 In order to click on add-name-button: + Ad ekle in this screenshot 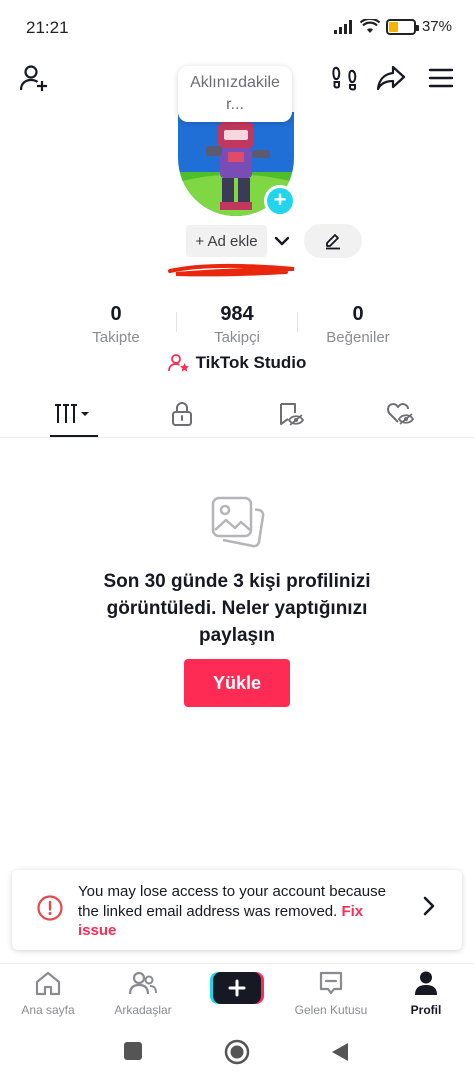, I will do `click(226, 241)`.